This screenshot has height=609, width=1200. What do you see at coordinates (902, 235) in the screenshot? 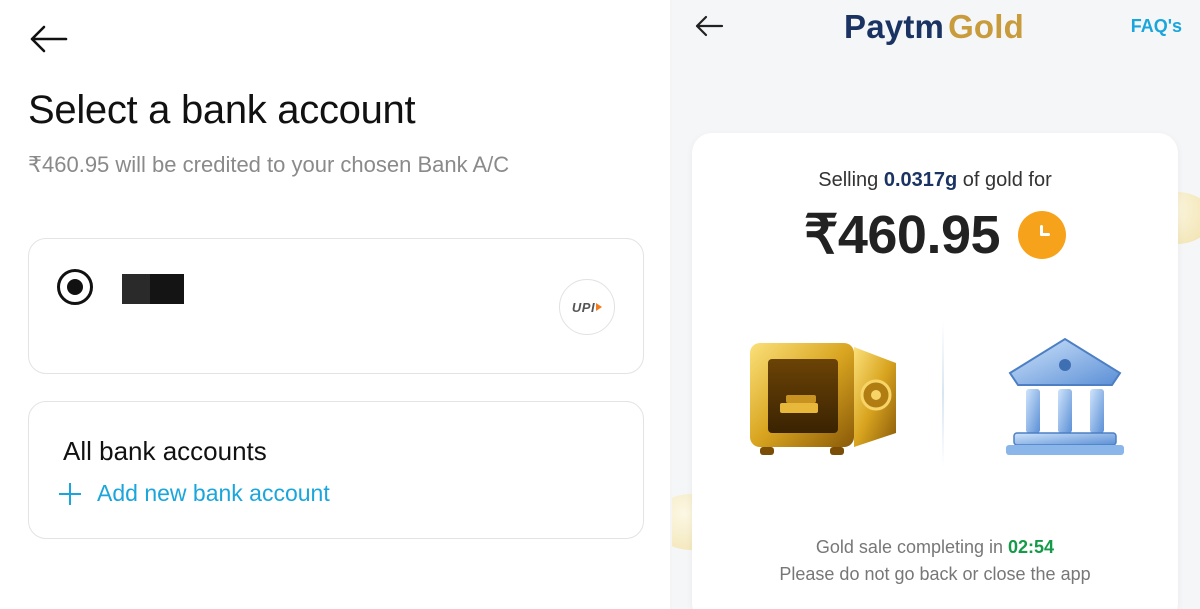
I see `sale-amount: ₹460.95` at bounding box center [902, 235].